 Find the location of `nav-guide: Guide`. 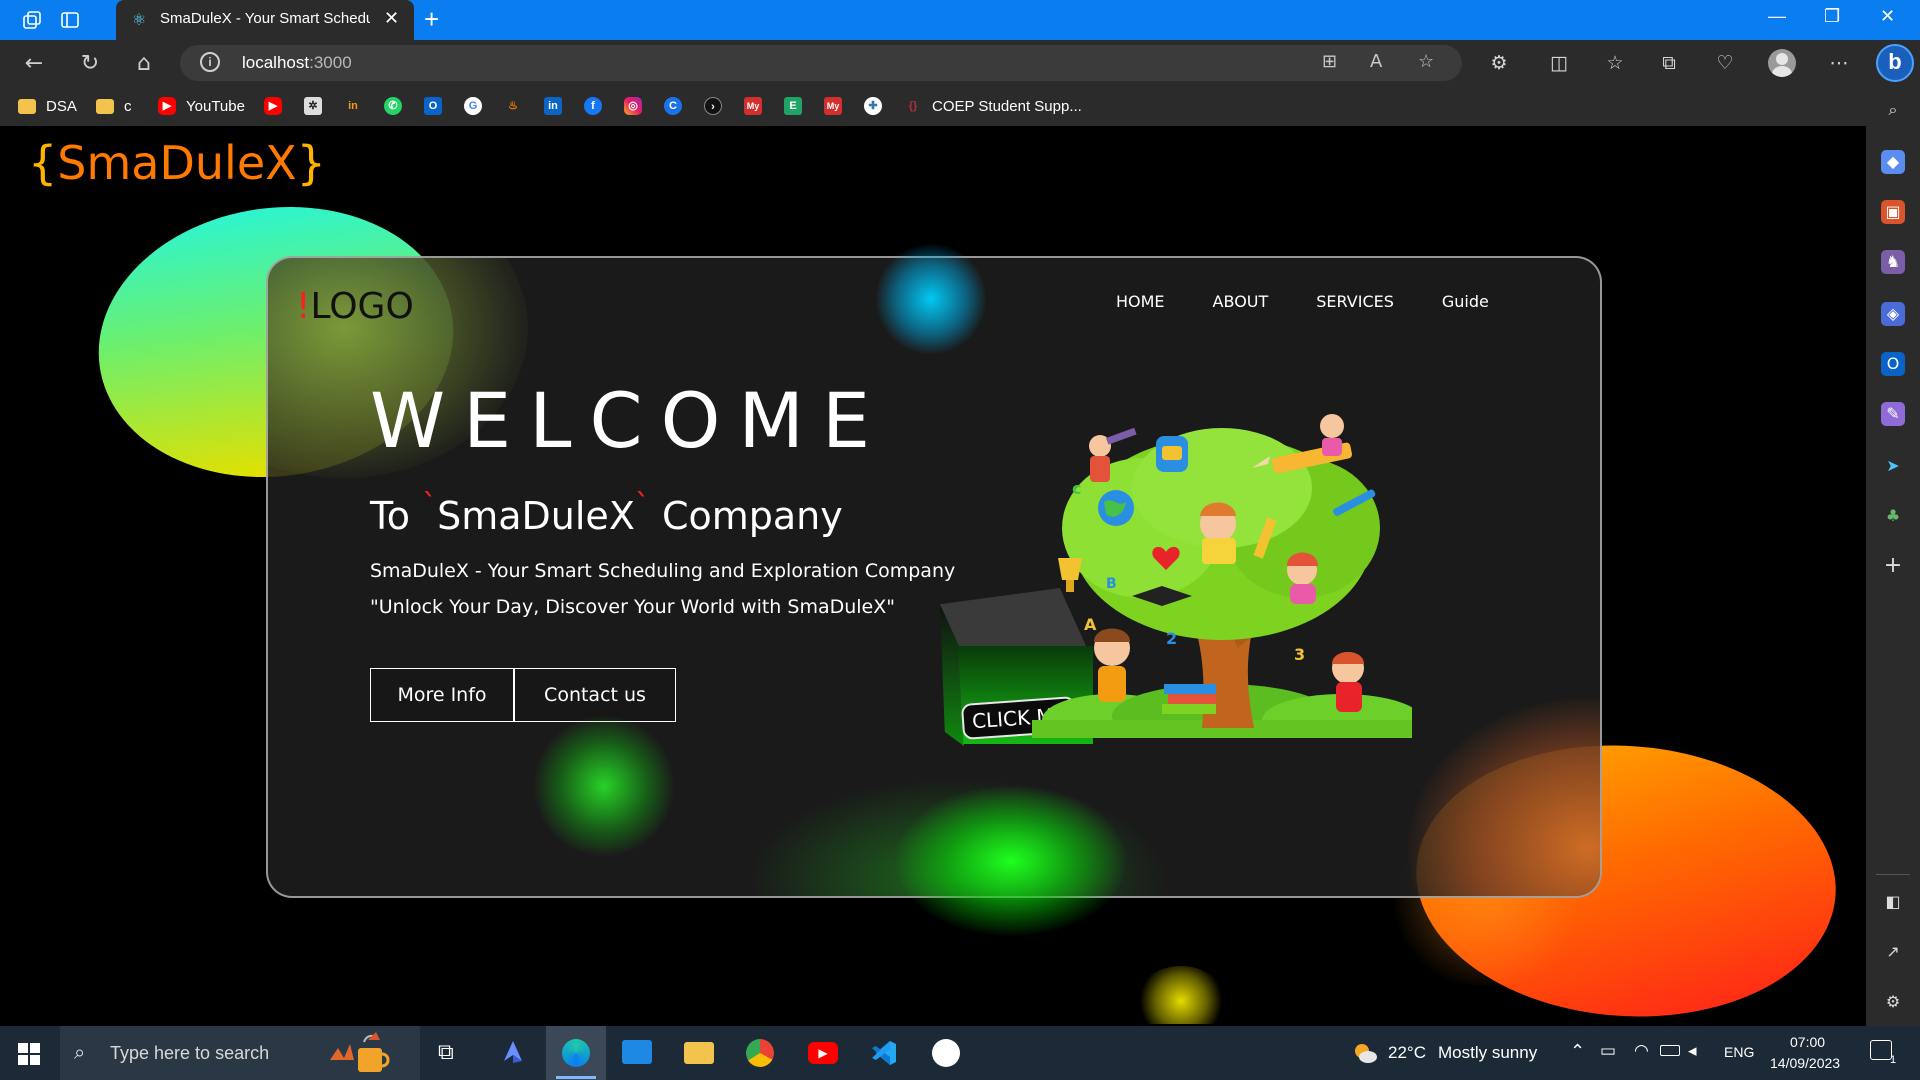

nav-guide: Guide is located at coordinates (1465, 301).